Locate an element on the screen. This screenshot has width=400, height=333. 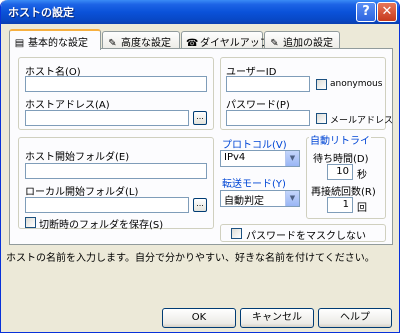
tab-dialup: ☎ ダイヤルアップ is located at coordinates (225, 40).